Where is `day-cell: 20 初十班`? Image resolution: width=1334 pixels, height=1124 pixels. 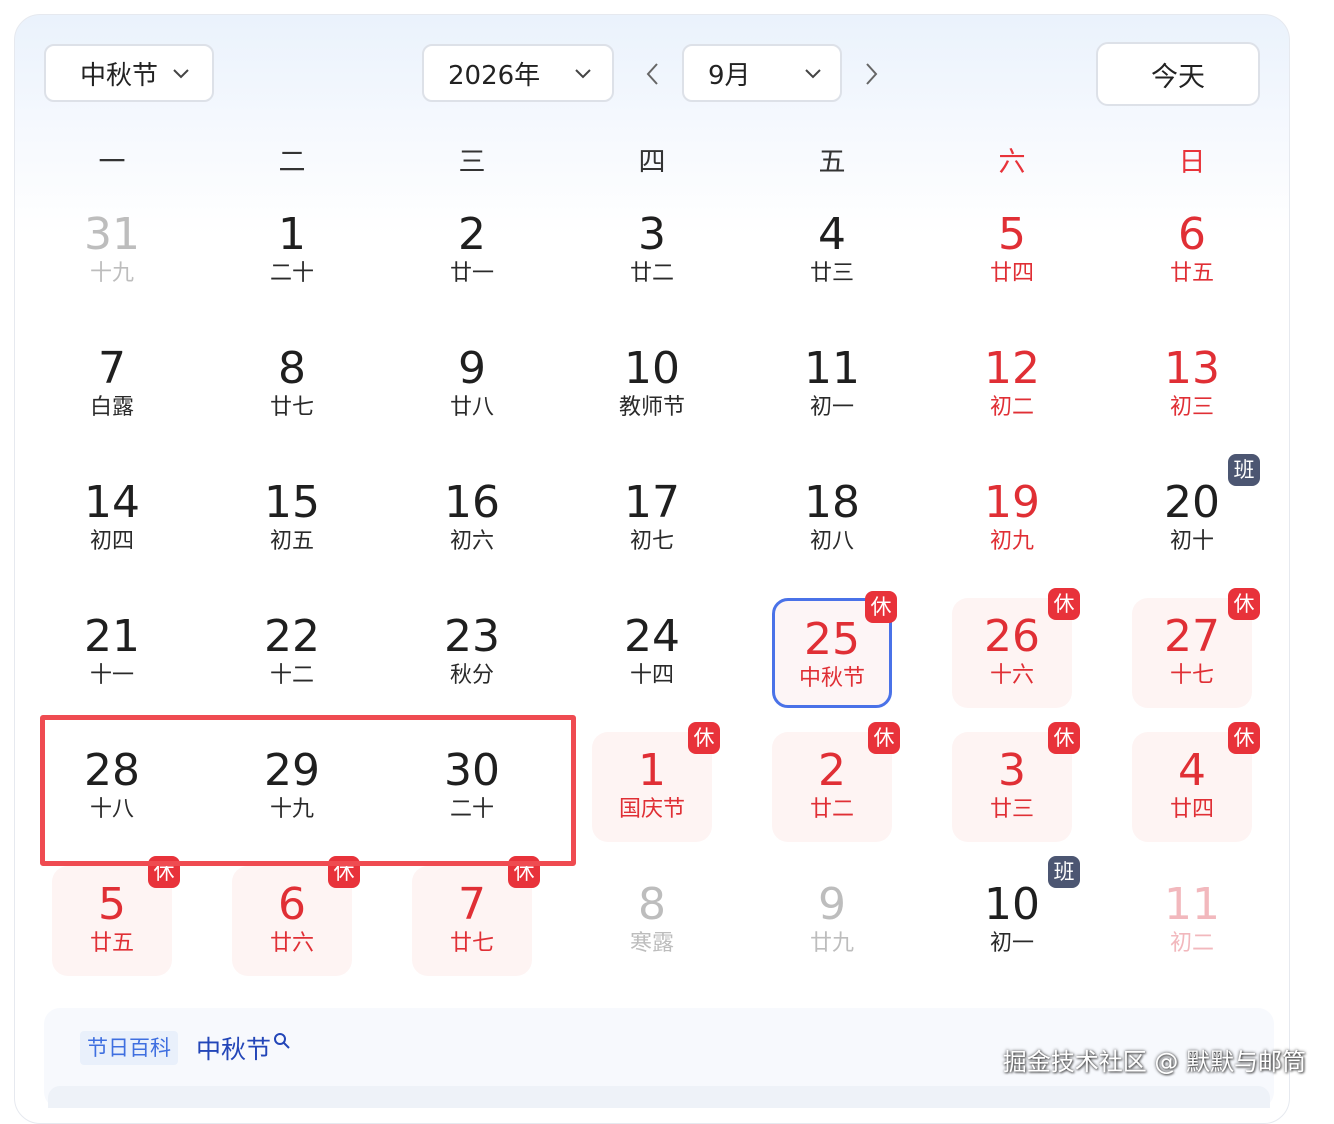
day-cell: 20 初十班 is located at coordinates (1196, 514).